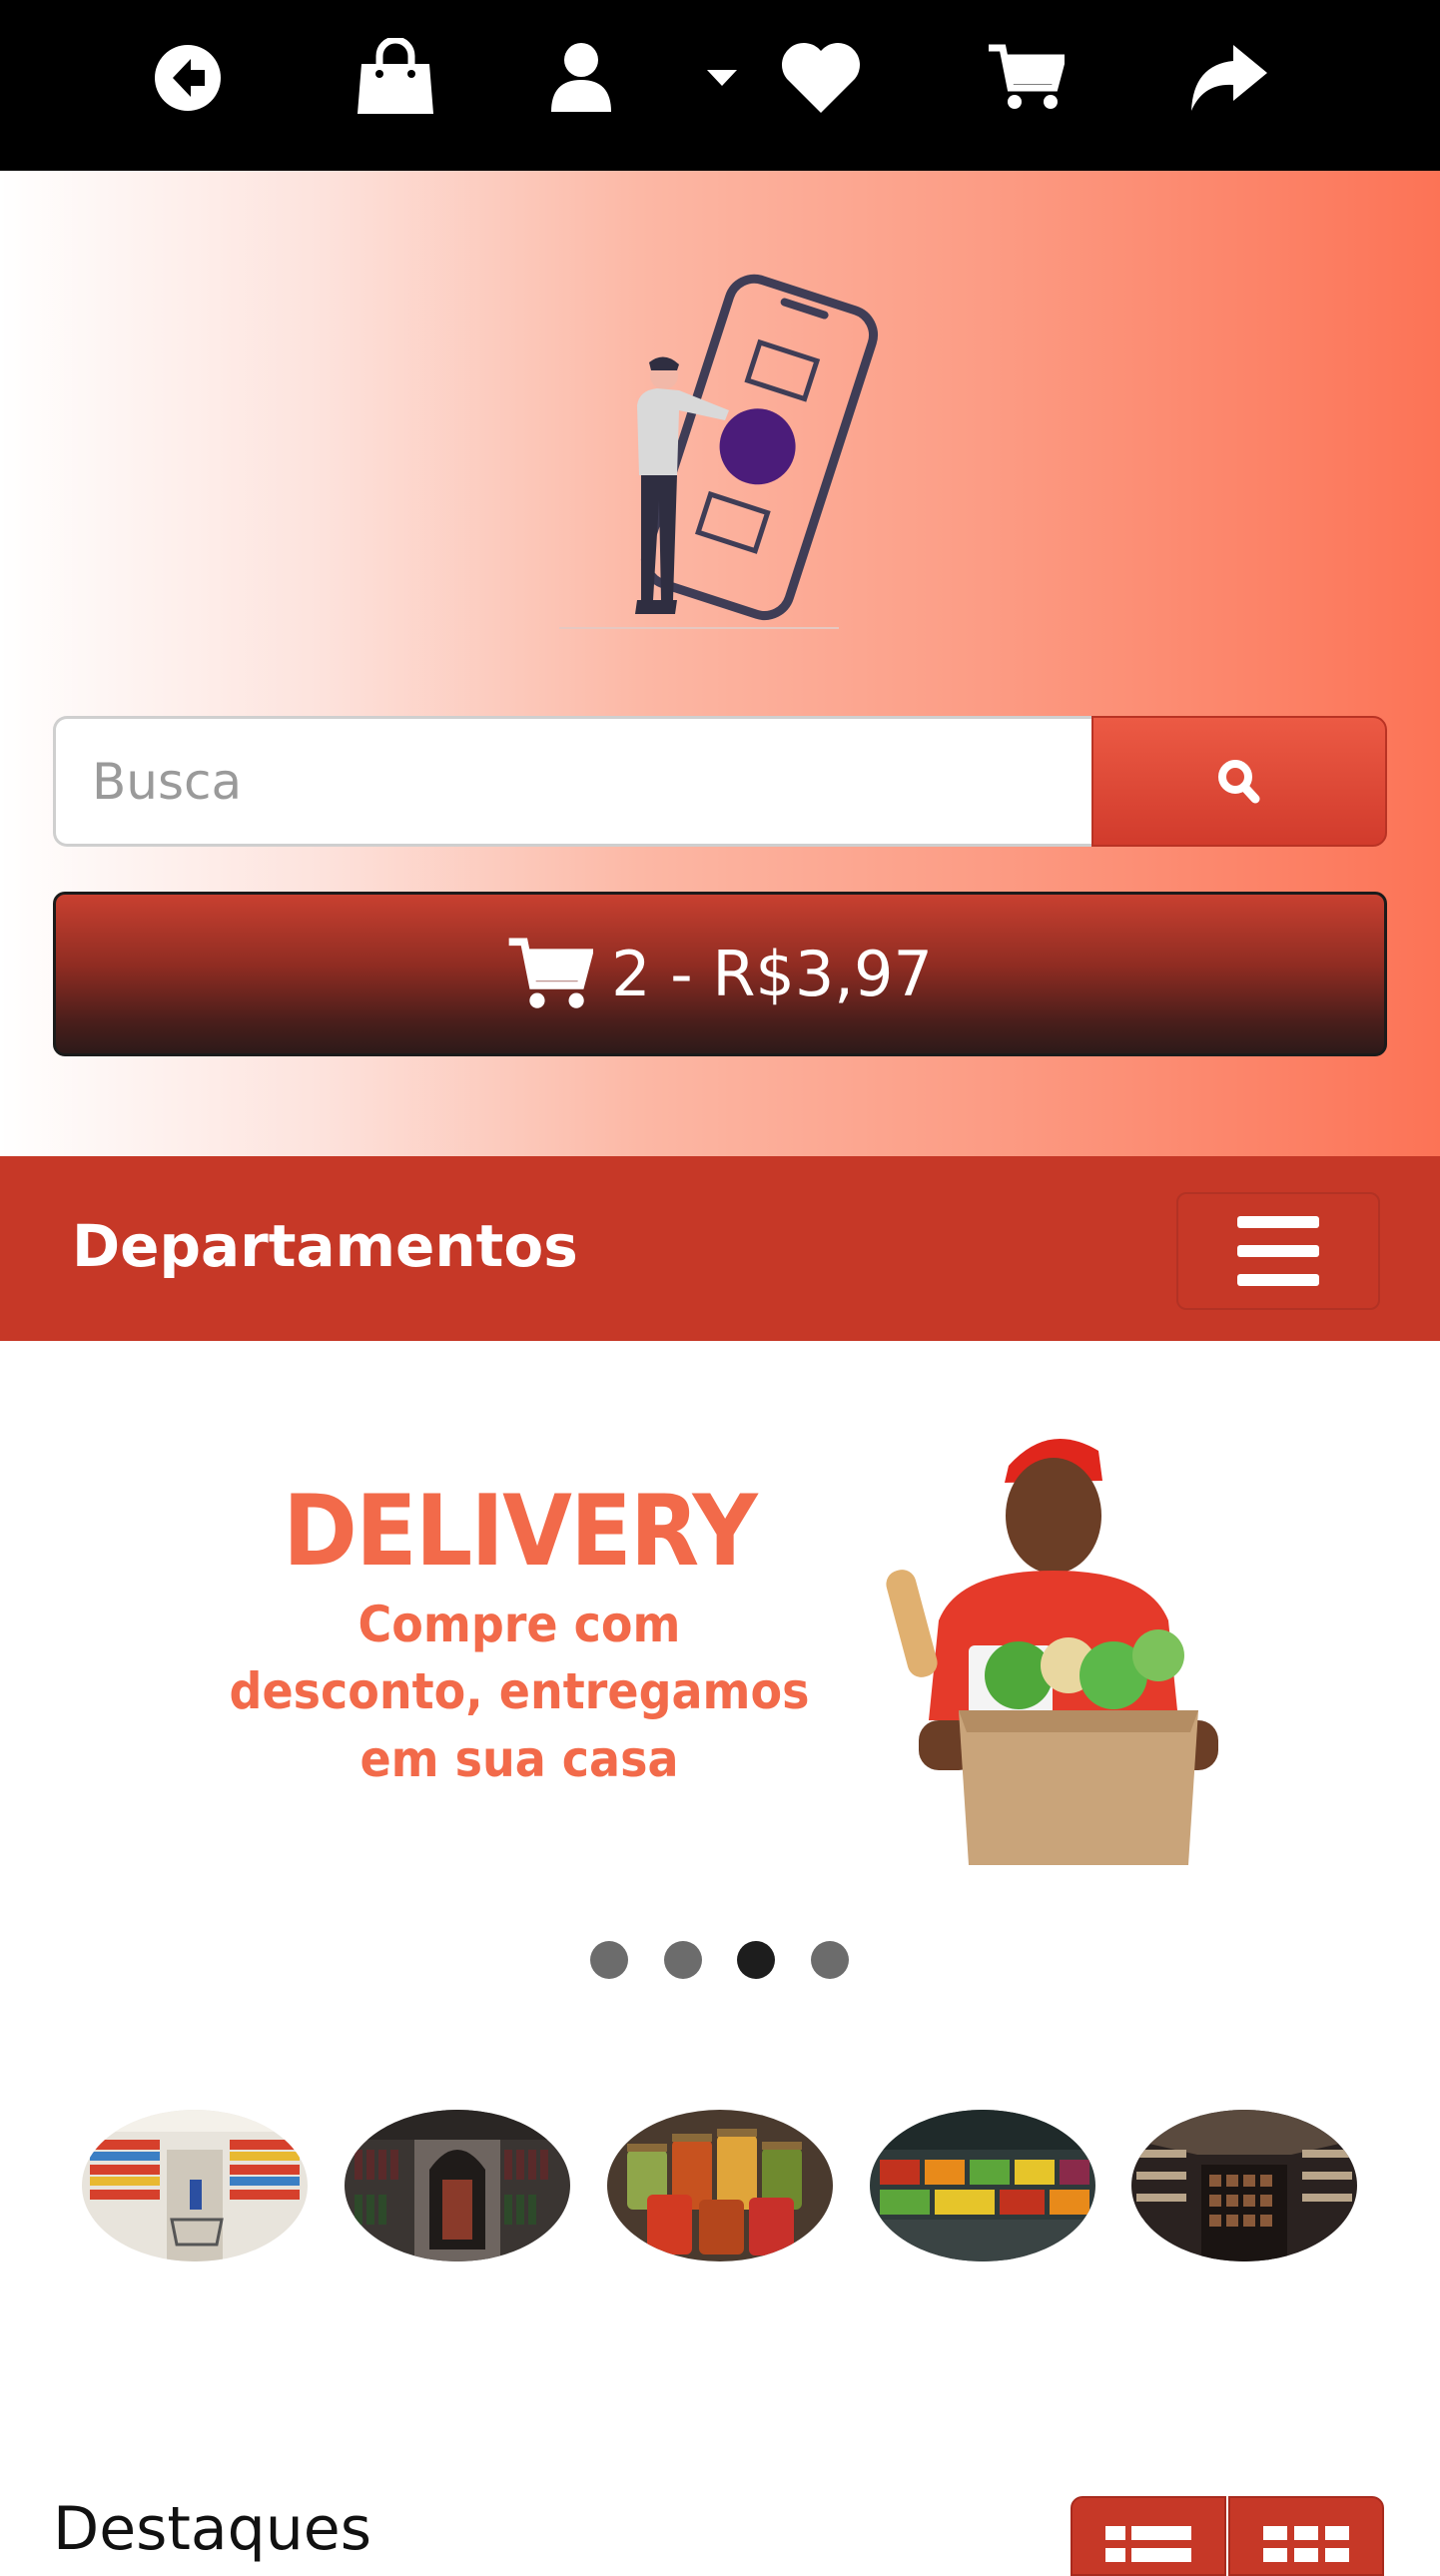  What do you see at coordinates (325, 1246) in the screenshot?
I see `departments-title: Departamentos` at bounding box center [325, 1246].